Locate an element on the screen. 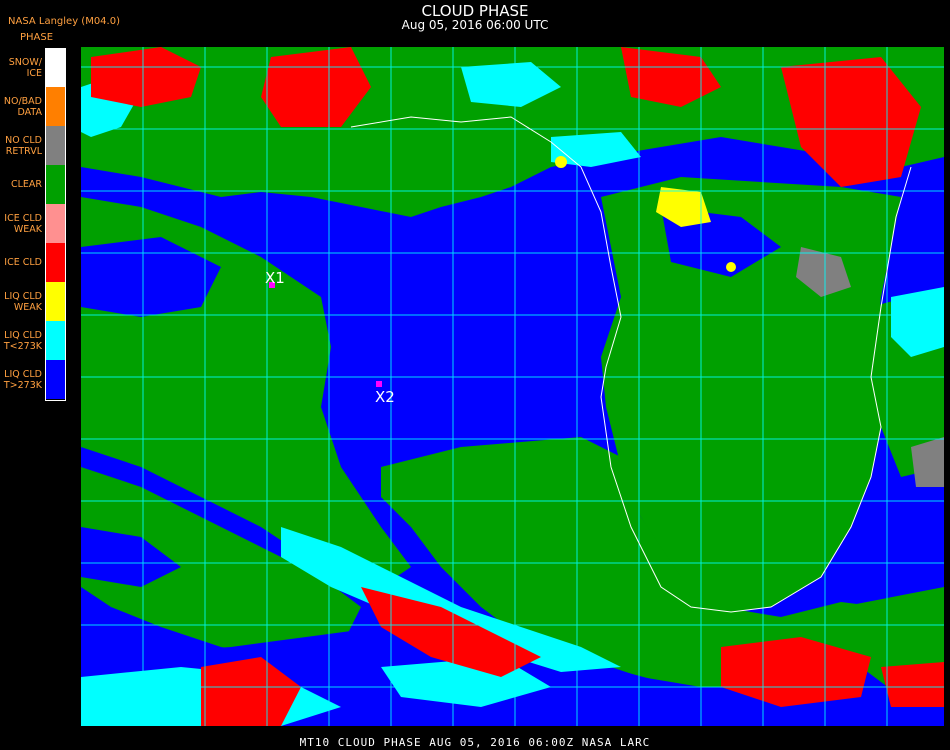  marker-x2-label: X2 is located at coordinates (385, 397).